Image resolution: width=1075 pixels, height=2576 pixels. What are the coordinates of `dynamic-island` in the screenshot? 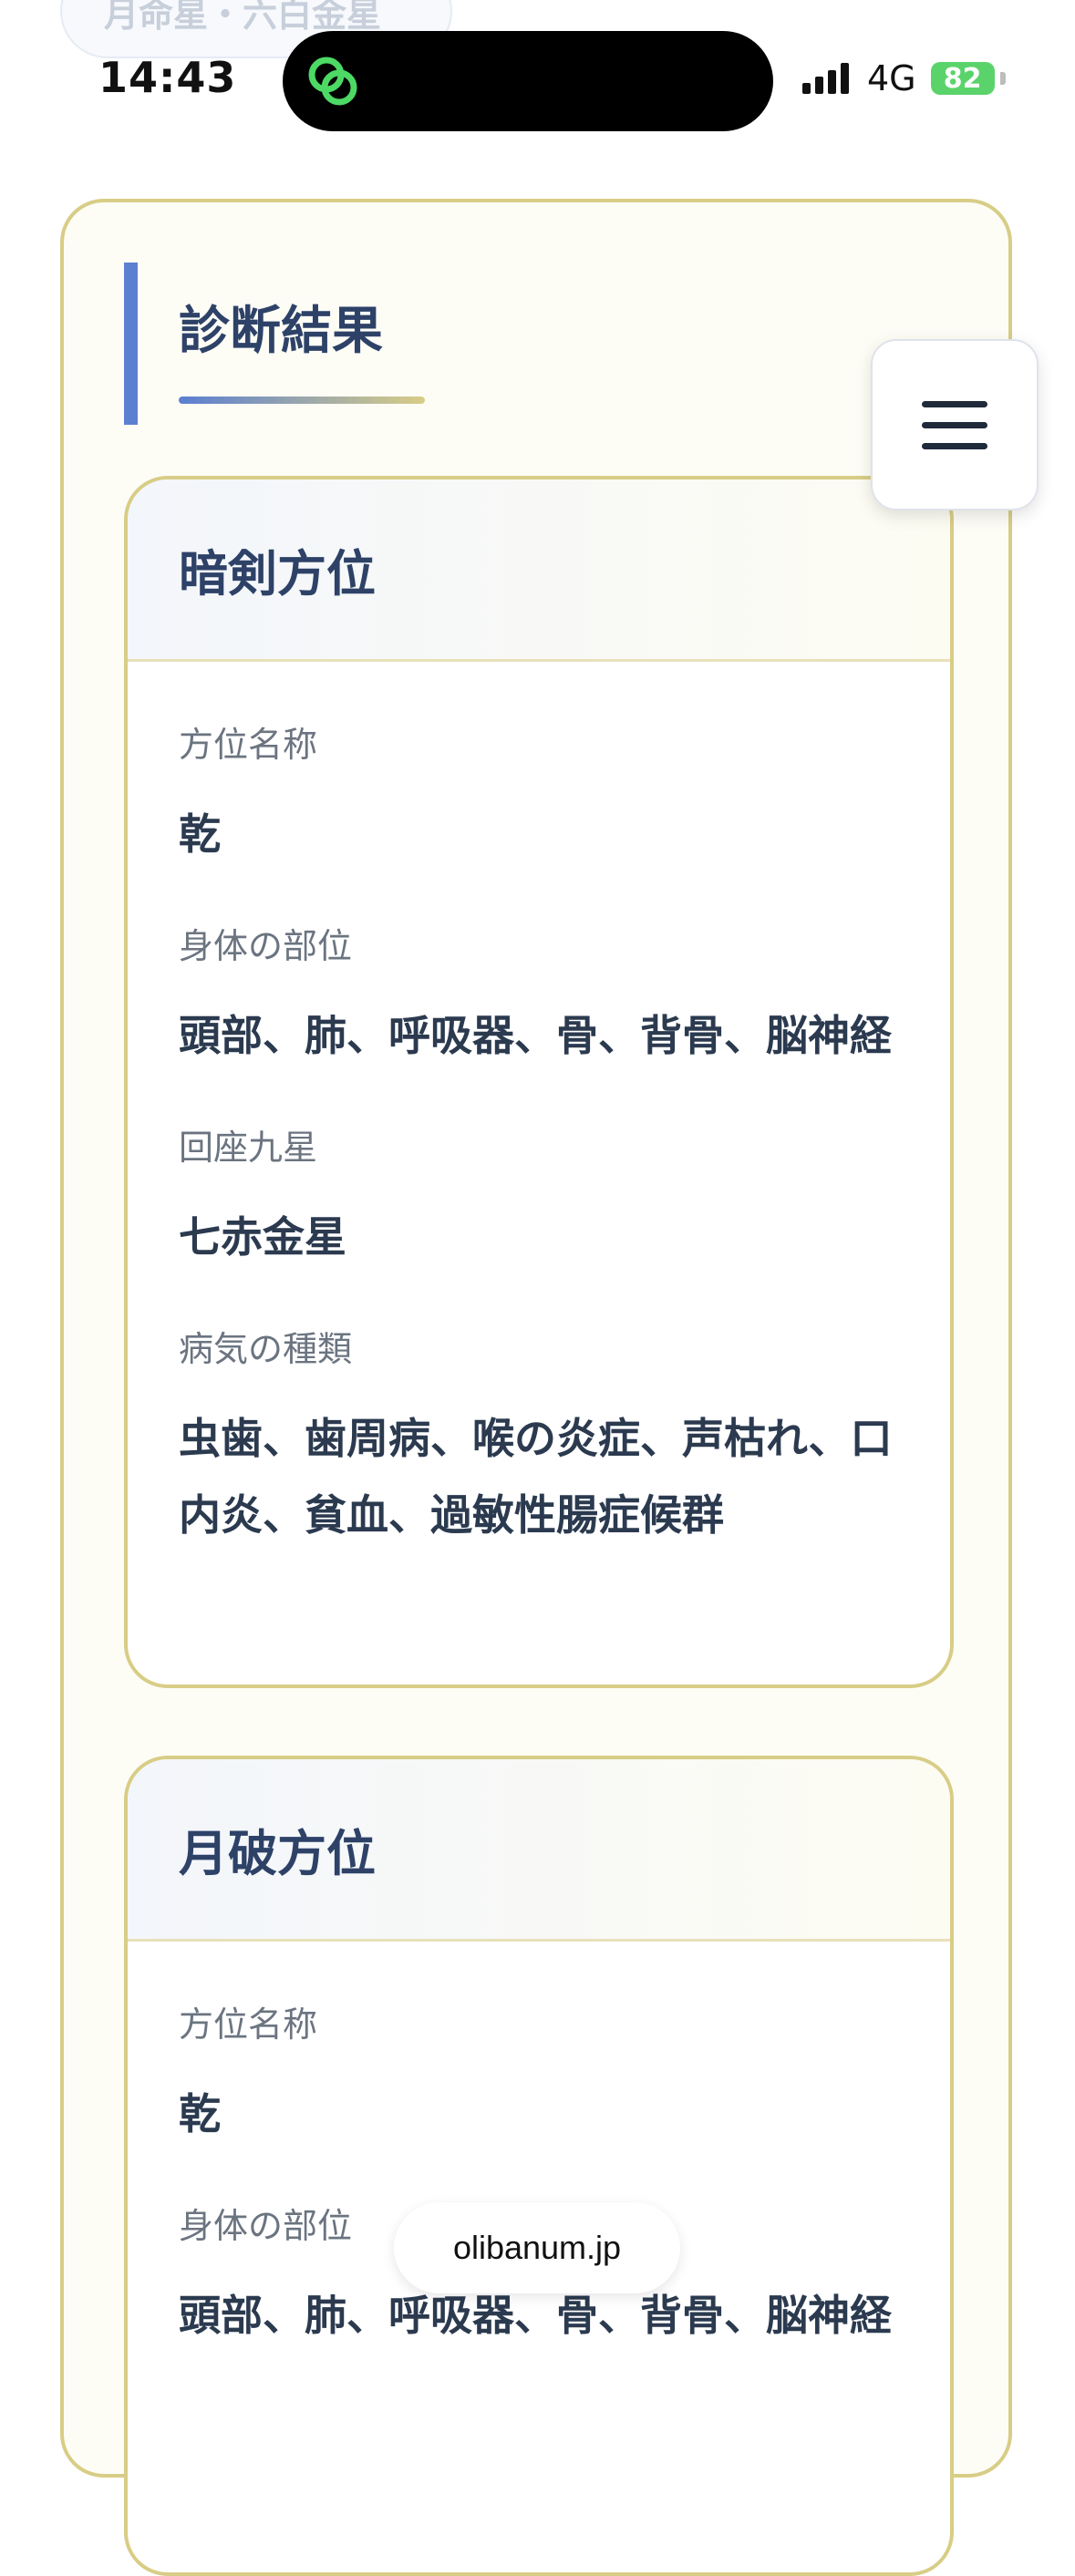 It's located at (528, 81).